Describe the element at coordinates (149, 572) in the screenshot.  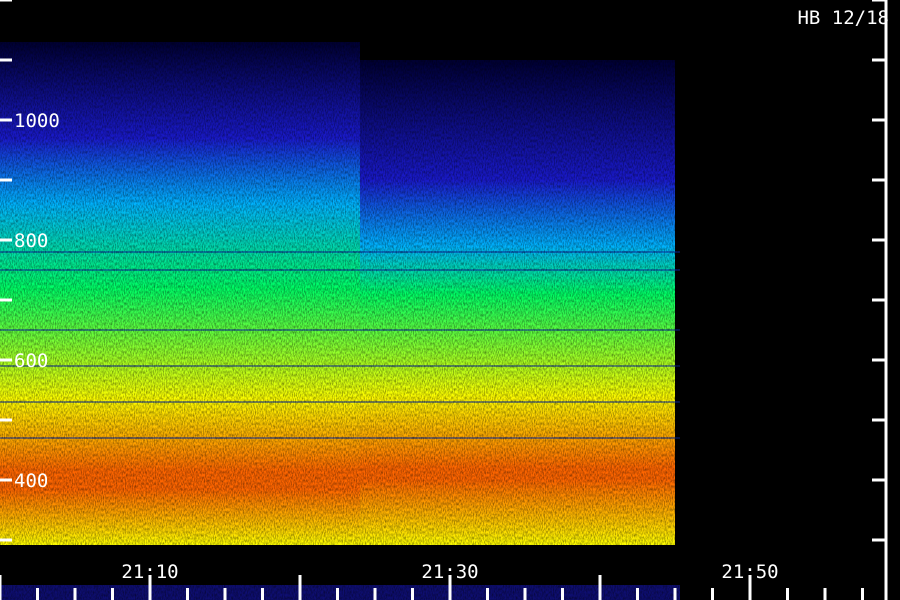
I see `x-tick-label: 21:10` at that location.